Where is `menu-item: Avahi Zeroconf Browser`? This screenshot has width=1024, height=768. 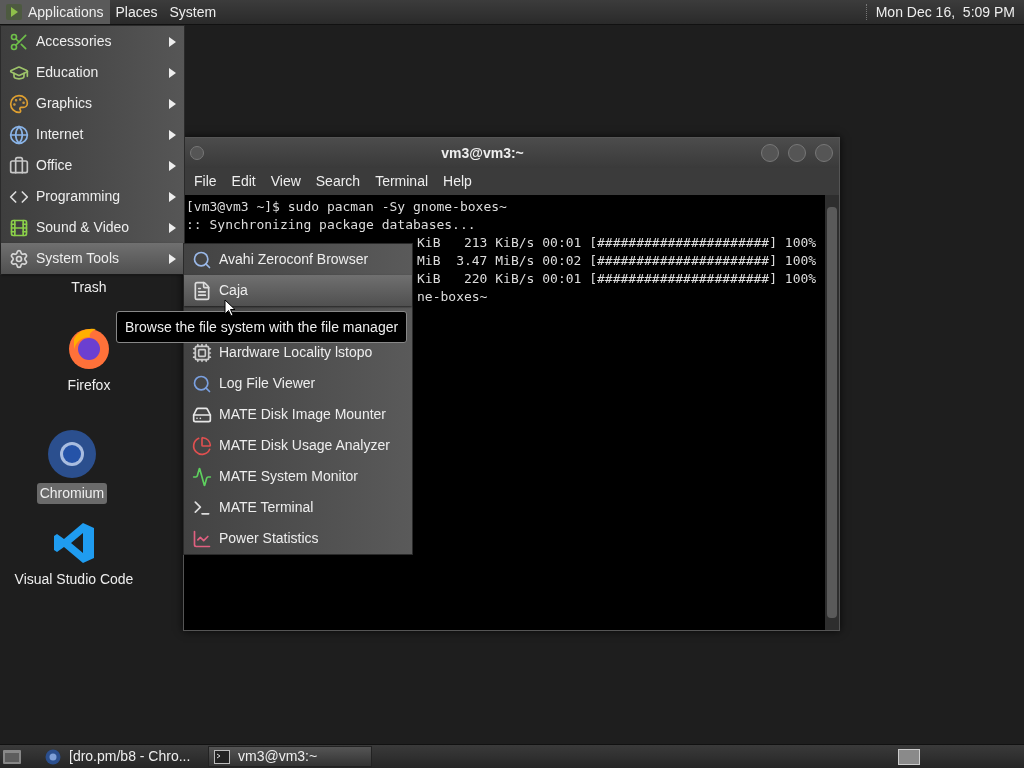
menu-item: Avahi Zeroconf Browser is located at coordinates (298, 259).